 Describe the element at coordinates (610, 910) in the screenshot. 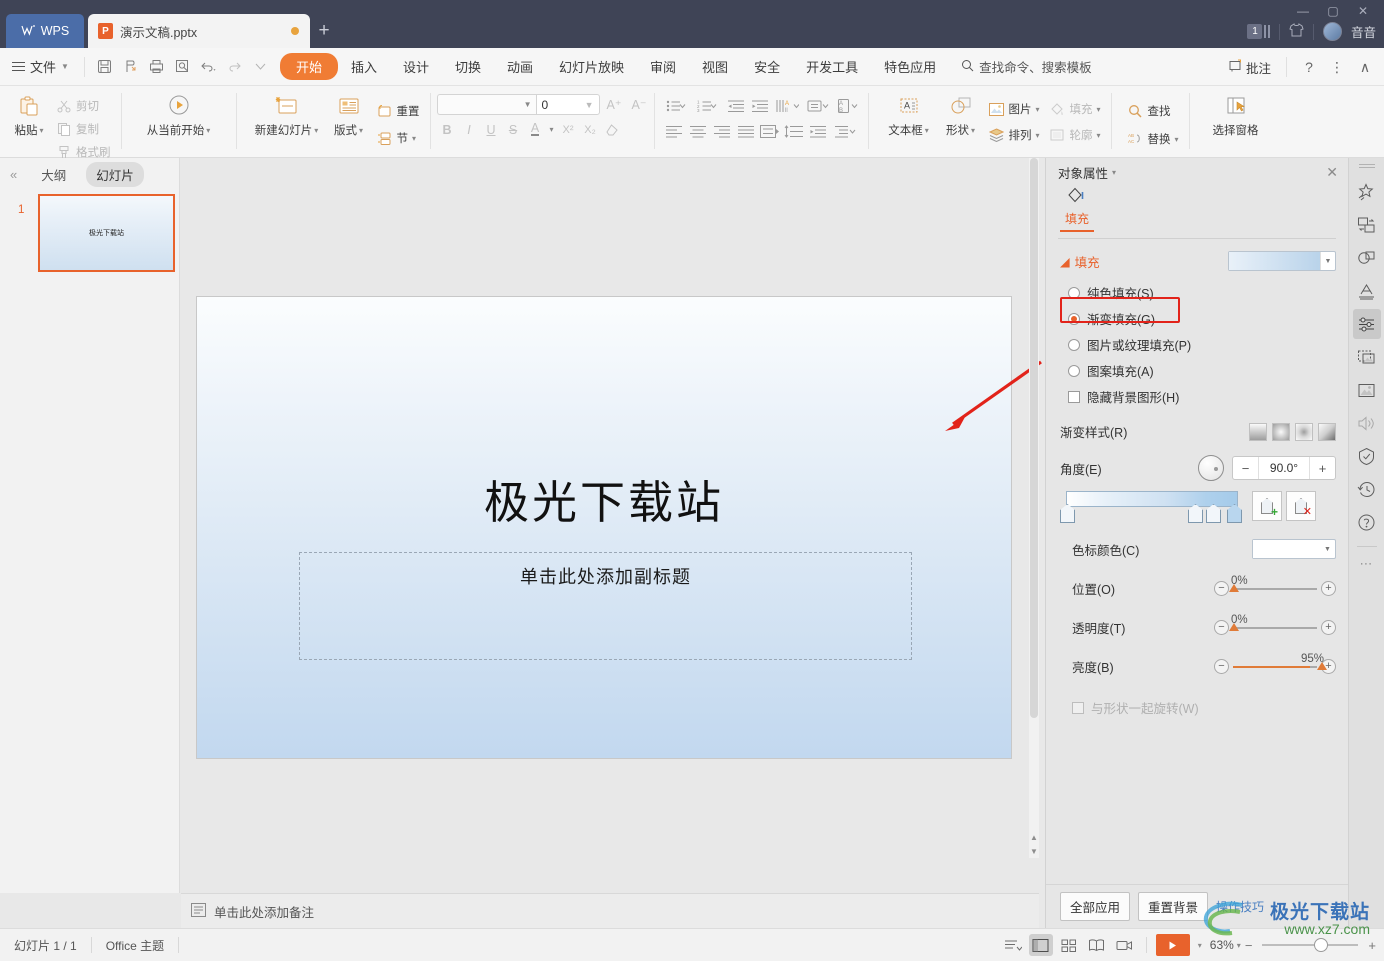

I see `notes-pane: 单击此处添加备注` at that location.